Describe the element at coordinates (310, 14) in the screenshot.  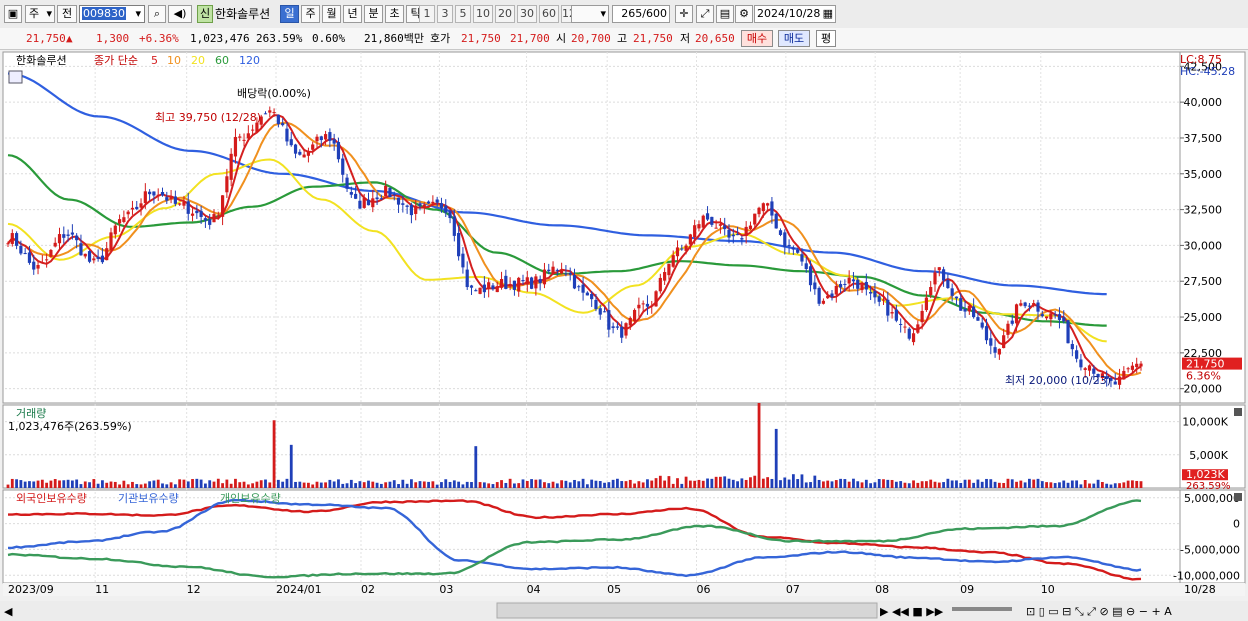
I see `period-tab-1: 주` at that location.